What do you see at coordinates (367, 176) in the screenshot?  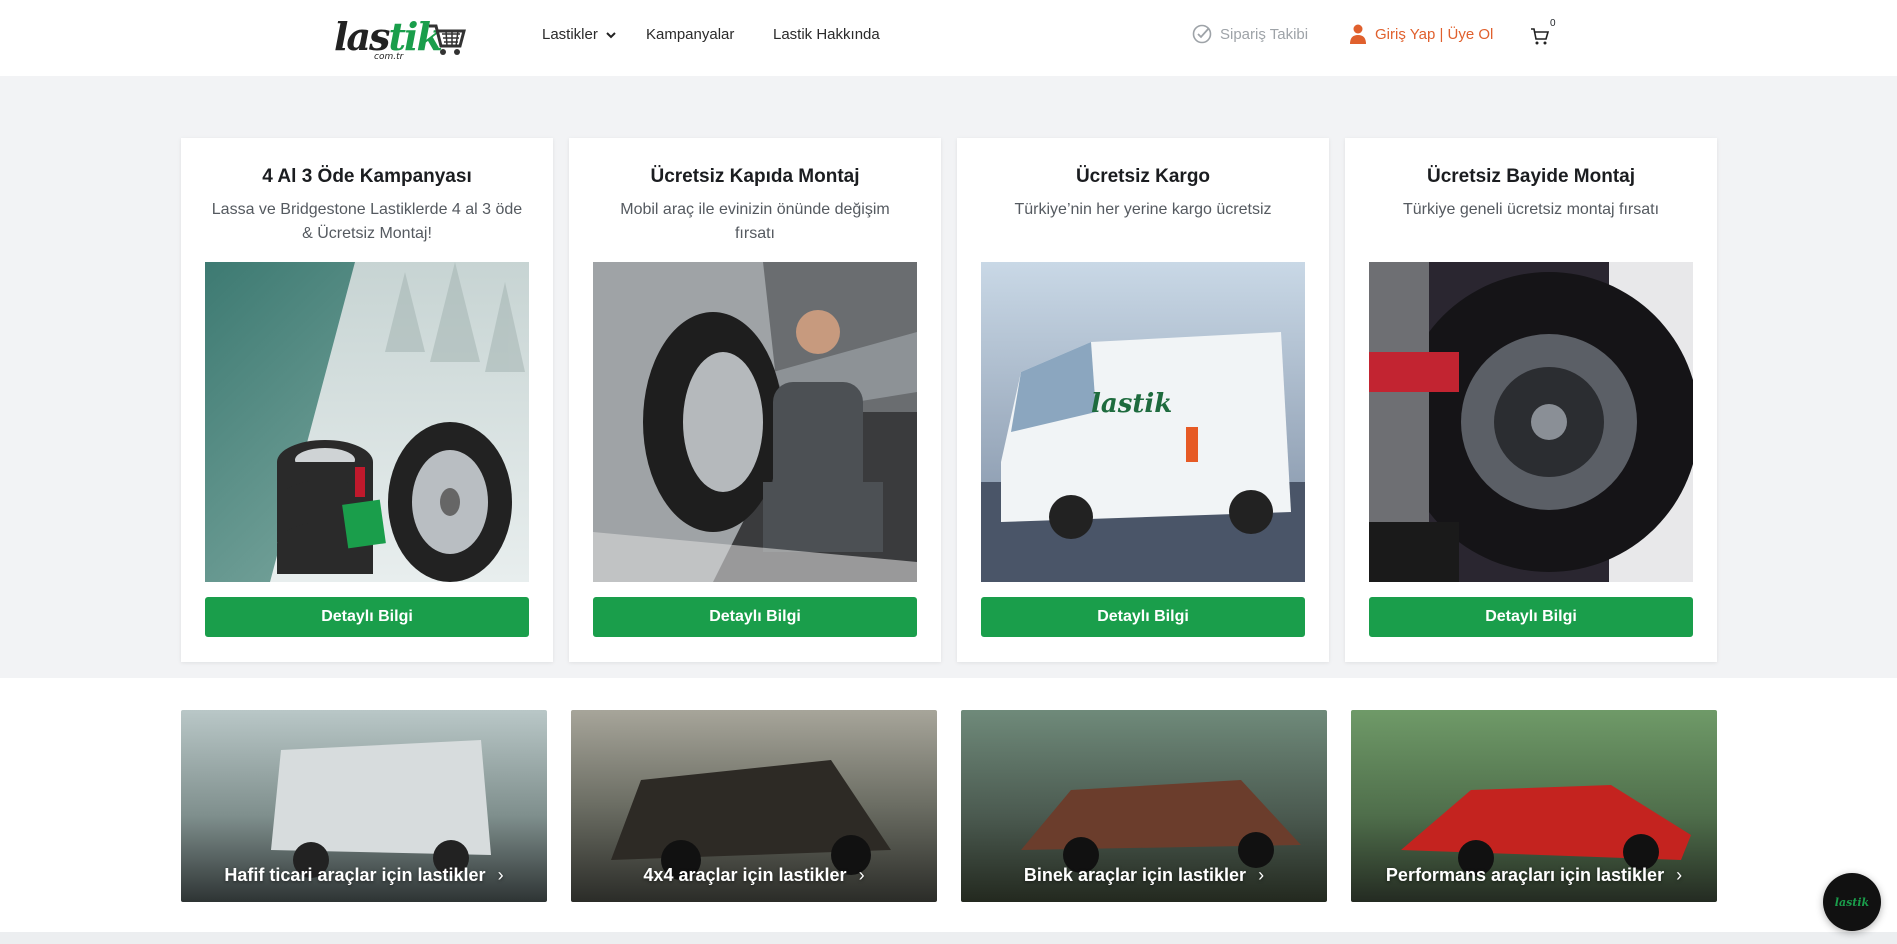 I see `promo-card-title: 4 Al 3 Öde Kampanyası` at bounding box center [367, 176].